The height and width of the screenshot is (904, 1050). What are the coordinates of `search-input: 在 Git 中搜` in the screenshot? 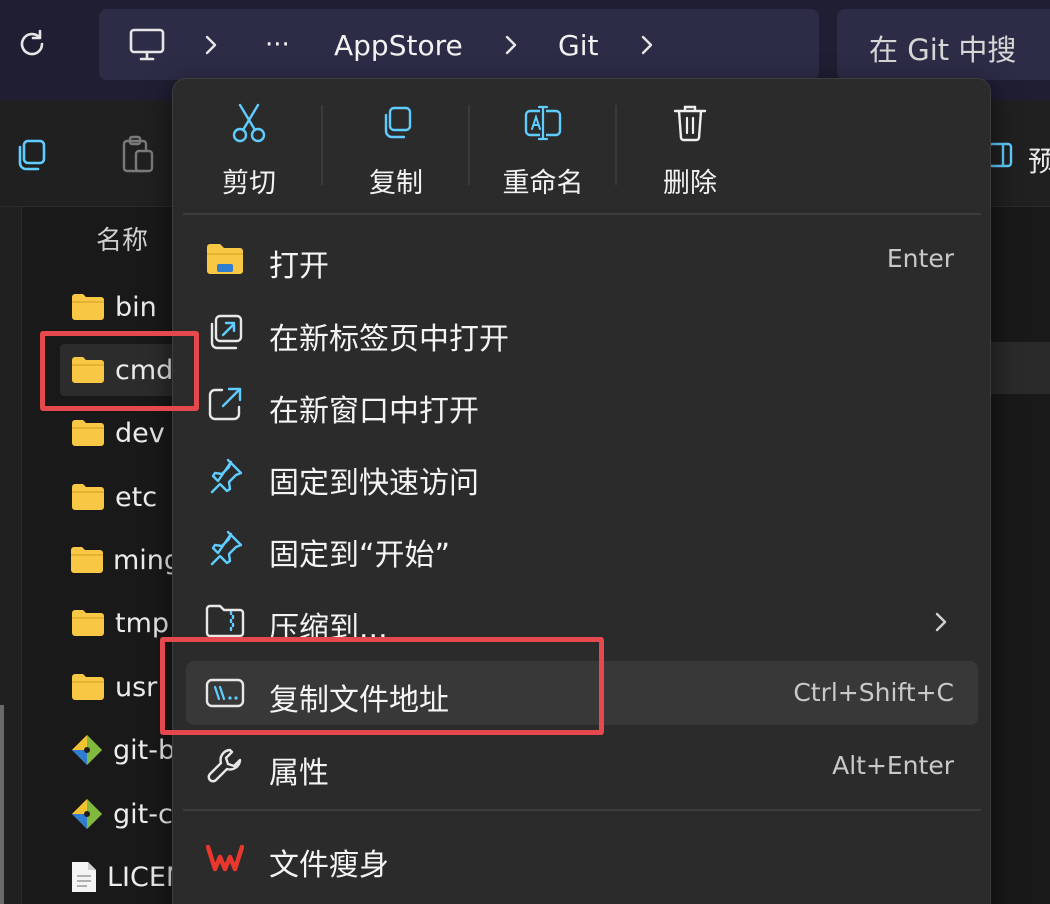 It's located at (943, 44).